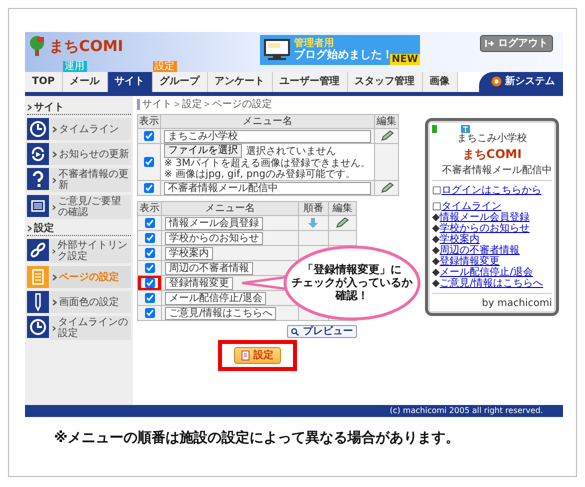 The image size is (585, 487). What do you see at coordinates (245, 355) in the screenshot?
I see `document-icon` at bounding box center [245, 355].